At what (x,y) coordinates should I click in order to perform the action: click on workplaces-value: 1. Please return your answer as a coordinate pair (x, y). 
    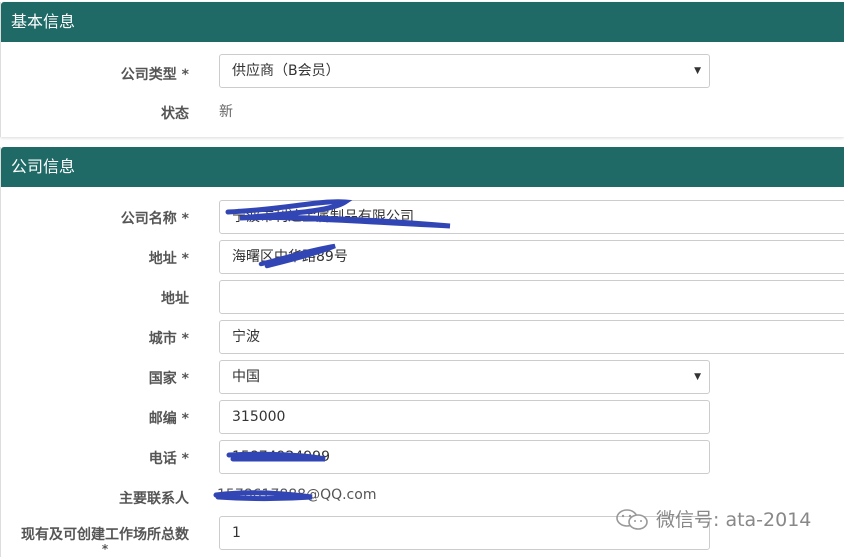
    Looking at the image, I should click on (236, 533).